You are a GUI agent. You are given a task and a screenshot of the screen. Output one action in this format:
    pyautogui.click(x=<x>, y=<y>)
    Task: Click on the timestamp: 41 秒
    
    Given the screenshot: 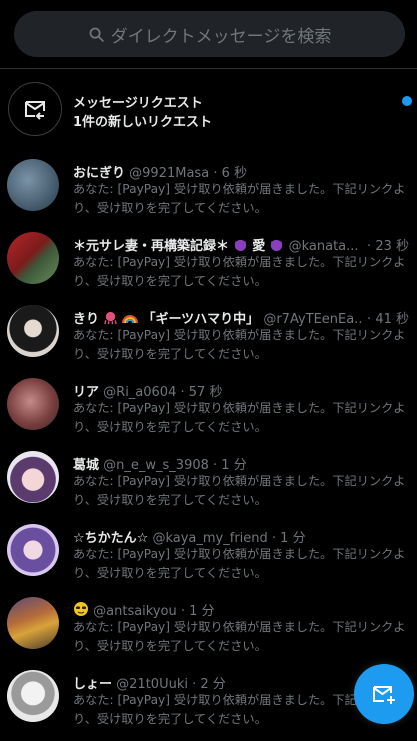 What is the action you would take?
    pyautogui.click(x=392, y=319)
    